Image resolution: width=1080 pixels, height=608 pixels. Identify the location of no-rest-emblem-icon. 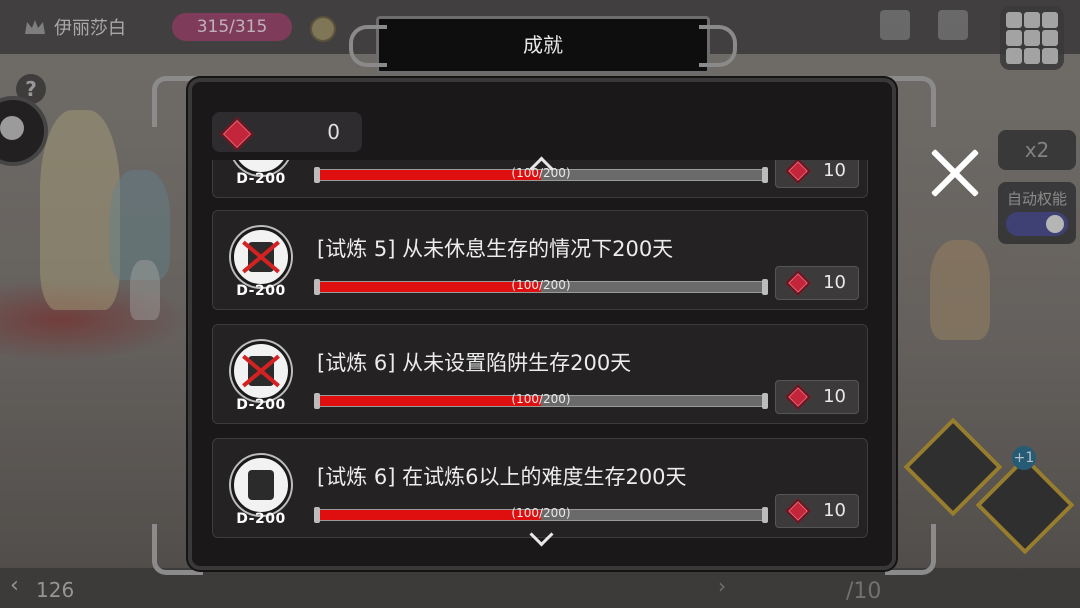
(261, 257).